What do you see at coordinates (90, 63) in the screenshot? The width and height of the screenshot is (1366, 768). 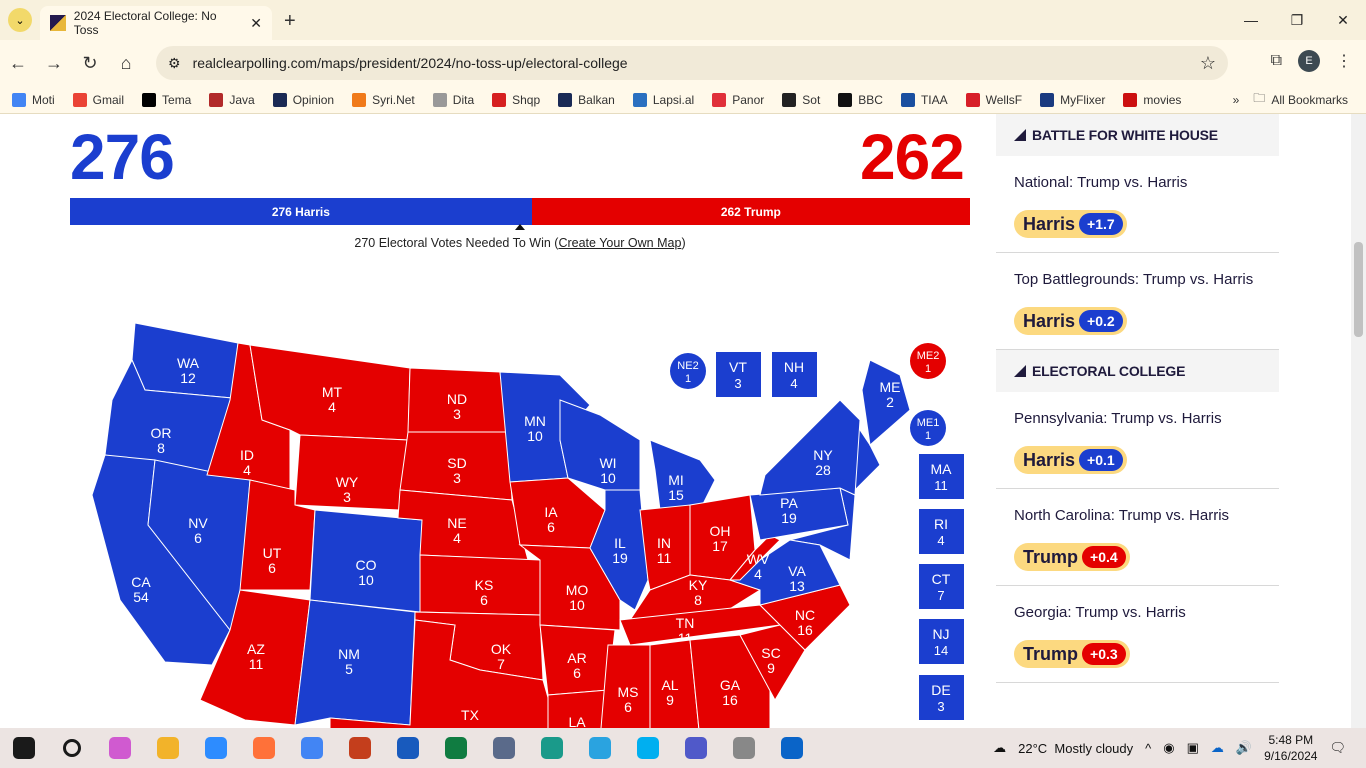 I see `reload-button: ↻` at bounding box center [90, 63].